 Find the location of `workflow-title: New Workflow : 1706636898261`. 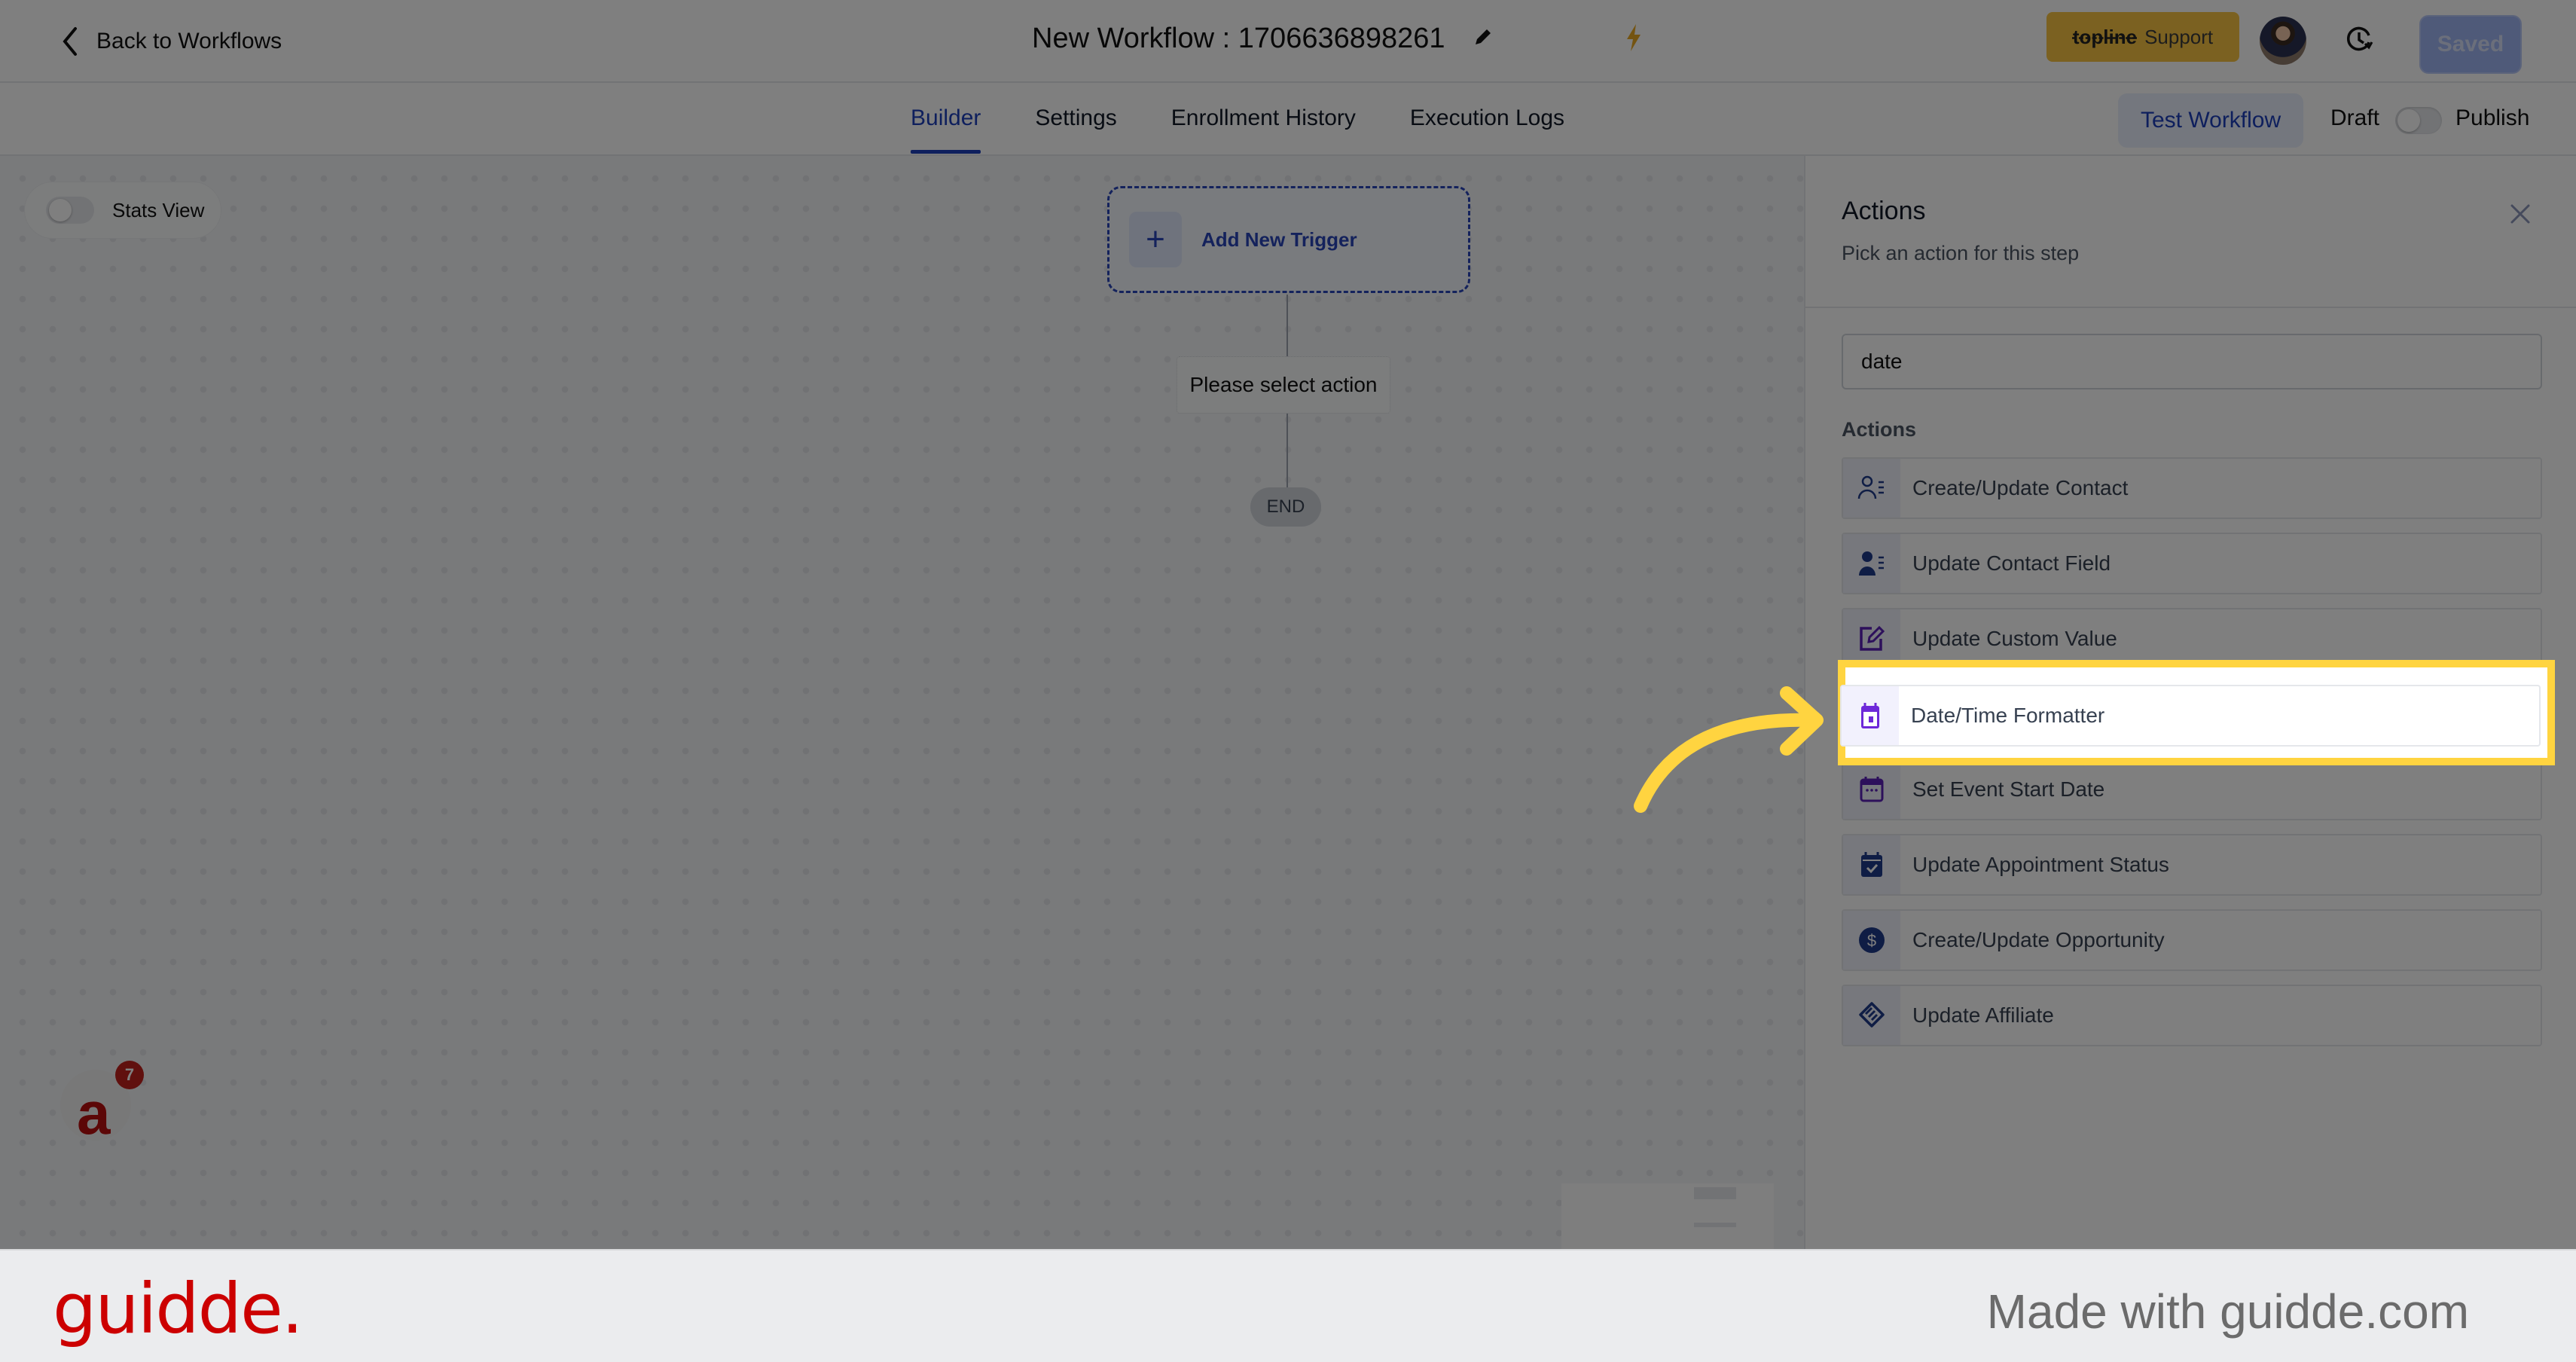

workflow-title: New Workflow : 1706636898261 is located at coordinates (1239, 39).